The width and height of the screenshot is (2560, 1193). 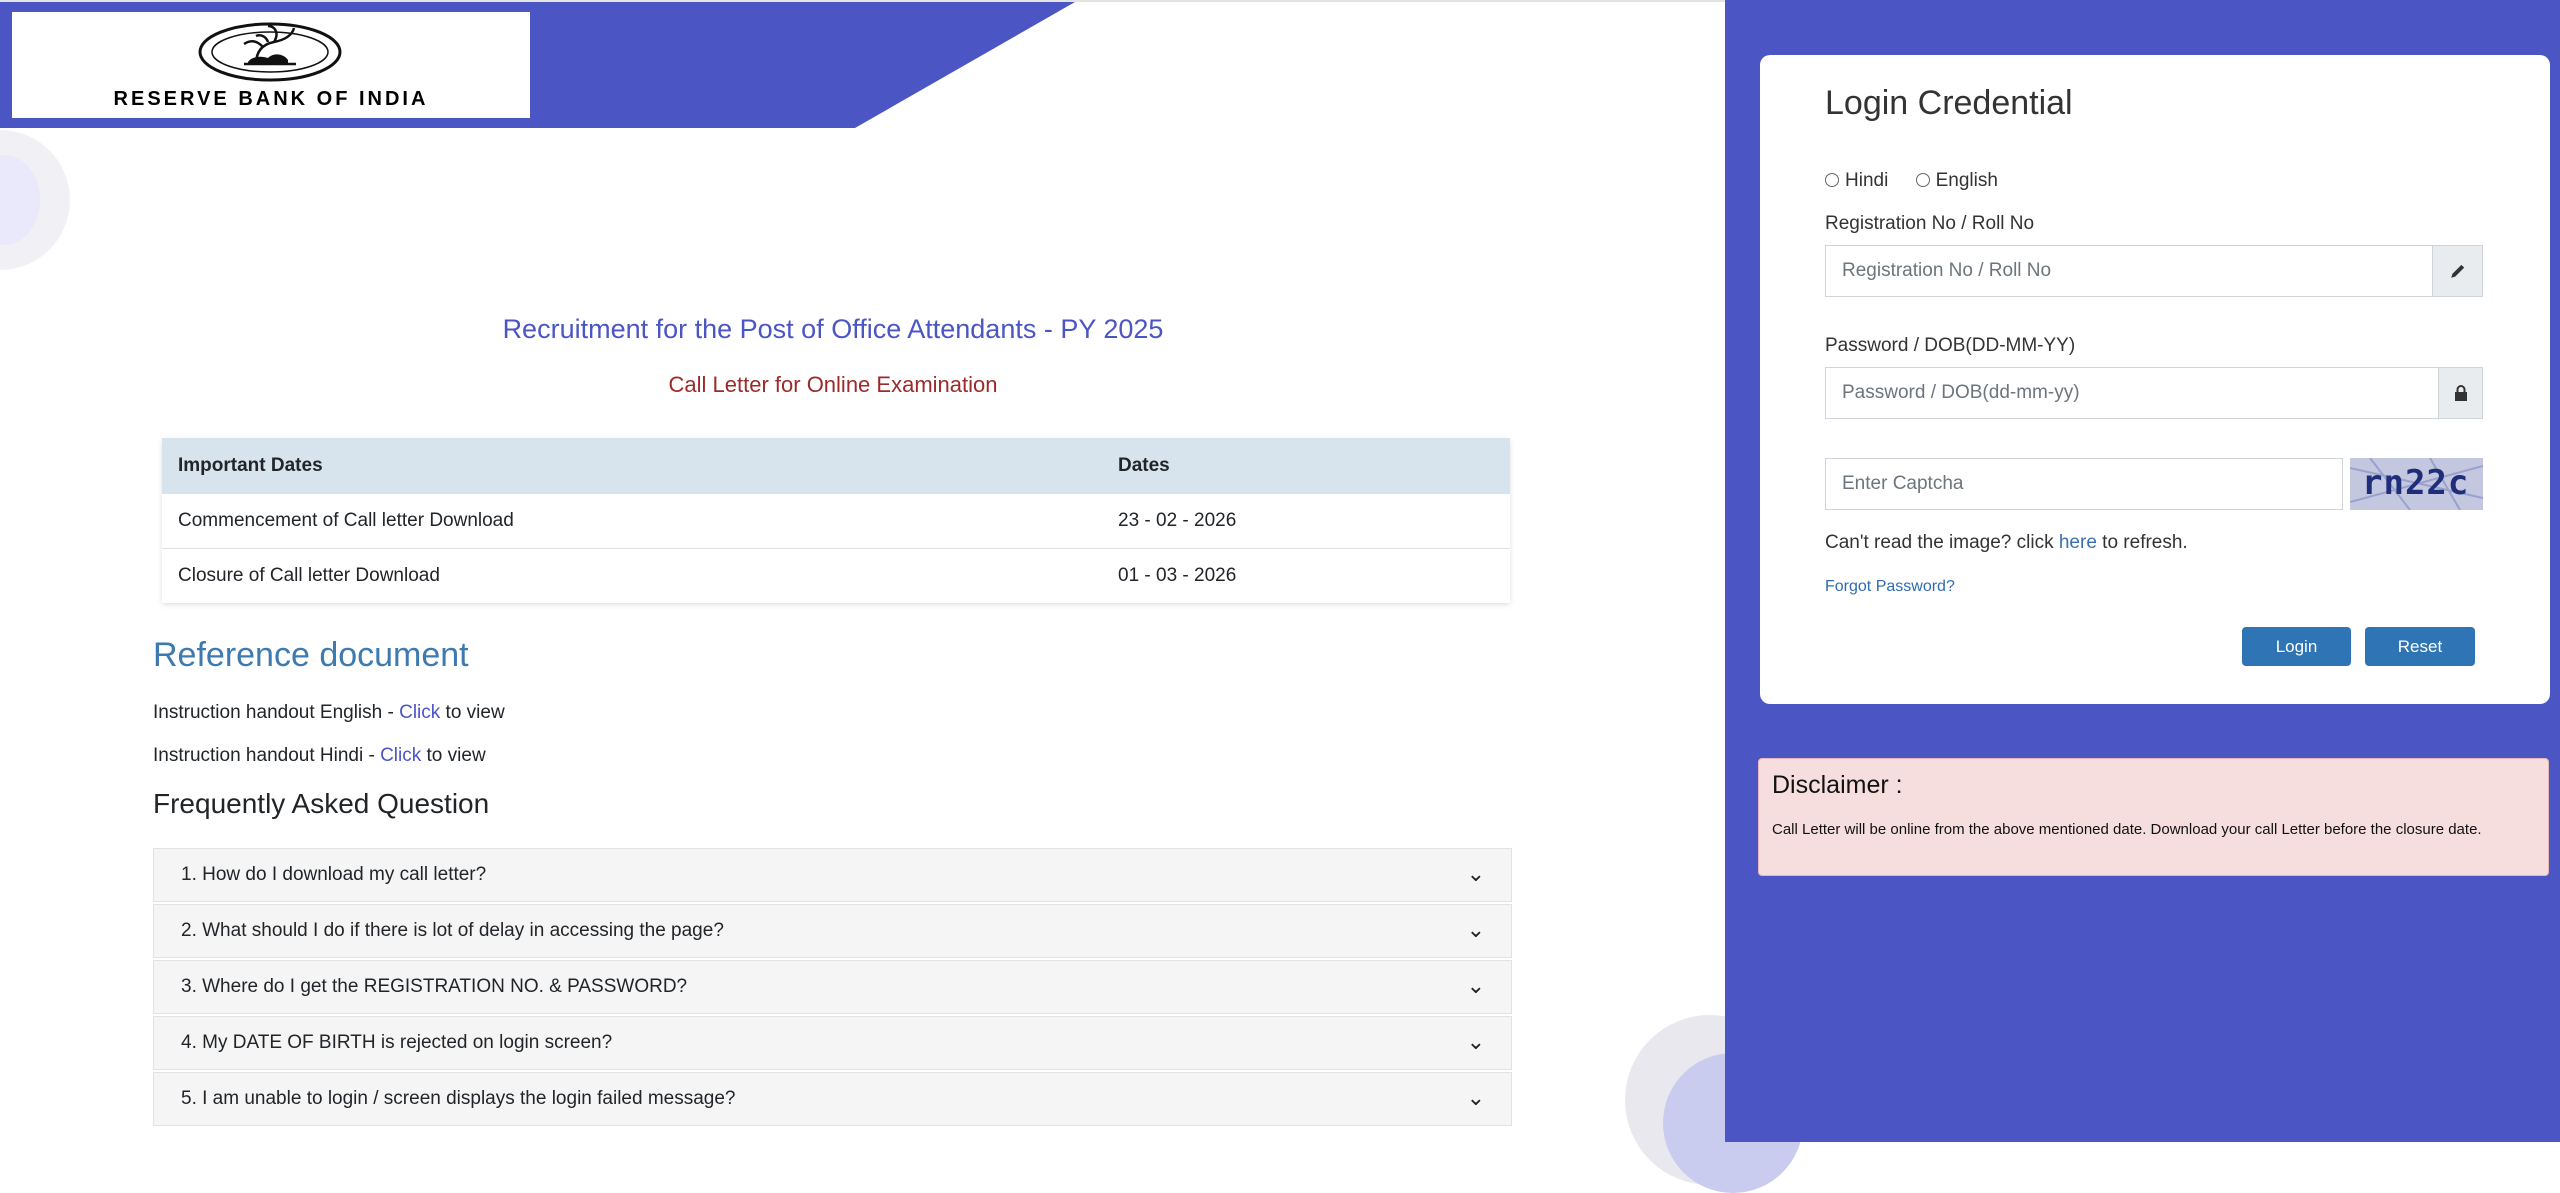 What do you see at coordinates (267, 755) in the screenshot?
I see `reference-prefix: Instruction handout Hindi -` at bounding box center [267, 755].